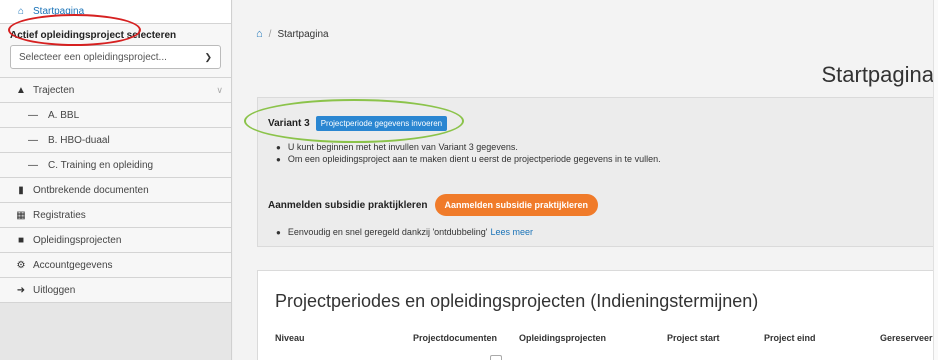 The image size is (938, 360). What do you see at coordinates (21, 190) in the screenshot?
I see `file-icon: ▮` at bounding box center [21, 190].